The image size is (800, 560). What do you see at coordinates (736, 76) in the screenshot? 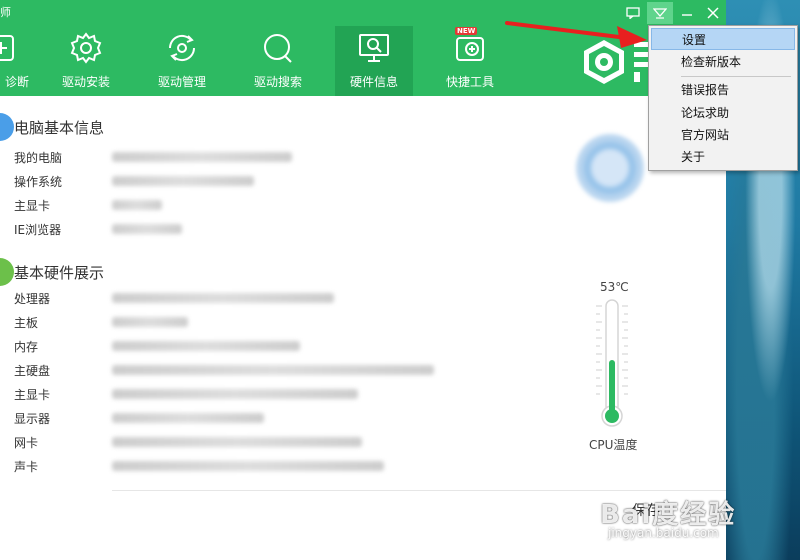
I see `menu-separator` at bounding box center [736, 76].